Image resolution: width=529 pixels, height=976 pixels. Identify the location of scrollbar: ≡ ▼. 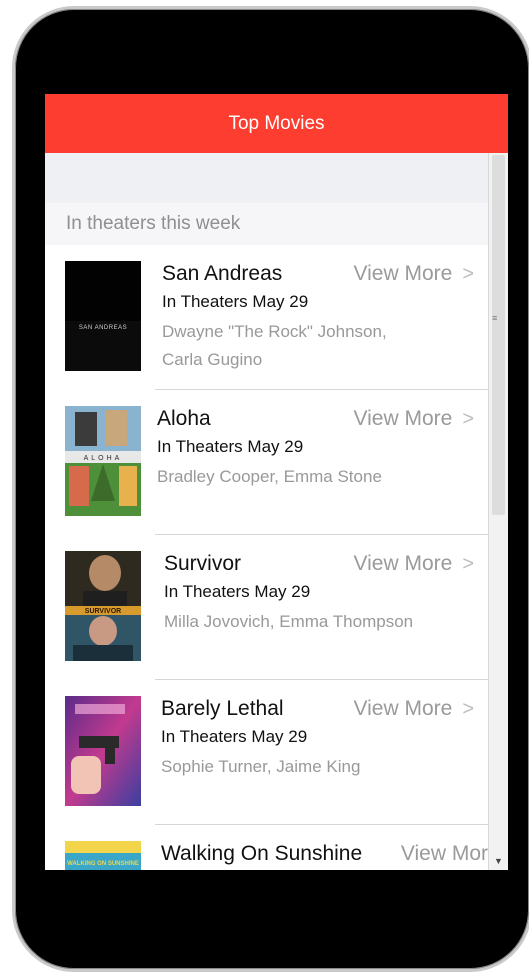
(498, 511).